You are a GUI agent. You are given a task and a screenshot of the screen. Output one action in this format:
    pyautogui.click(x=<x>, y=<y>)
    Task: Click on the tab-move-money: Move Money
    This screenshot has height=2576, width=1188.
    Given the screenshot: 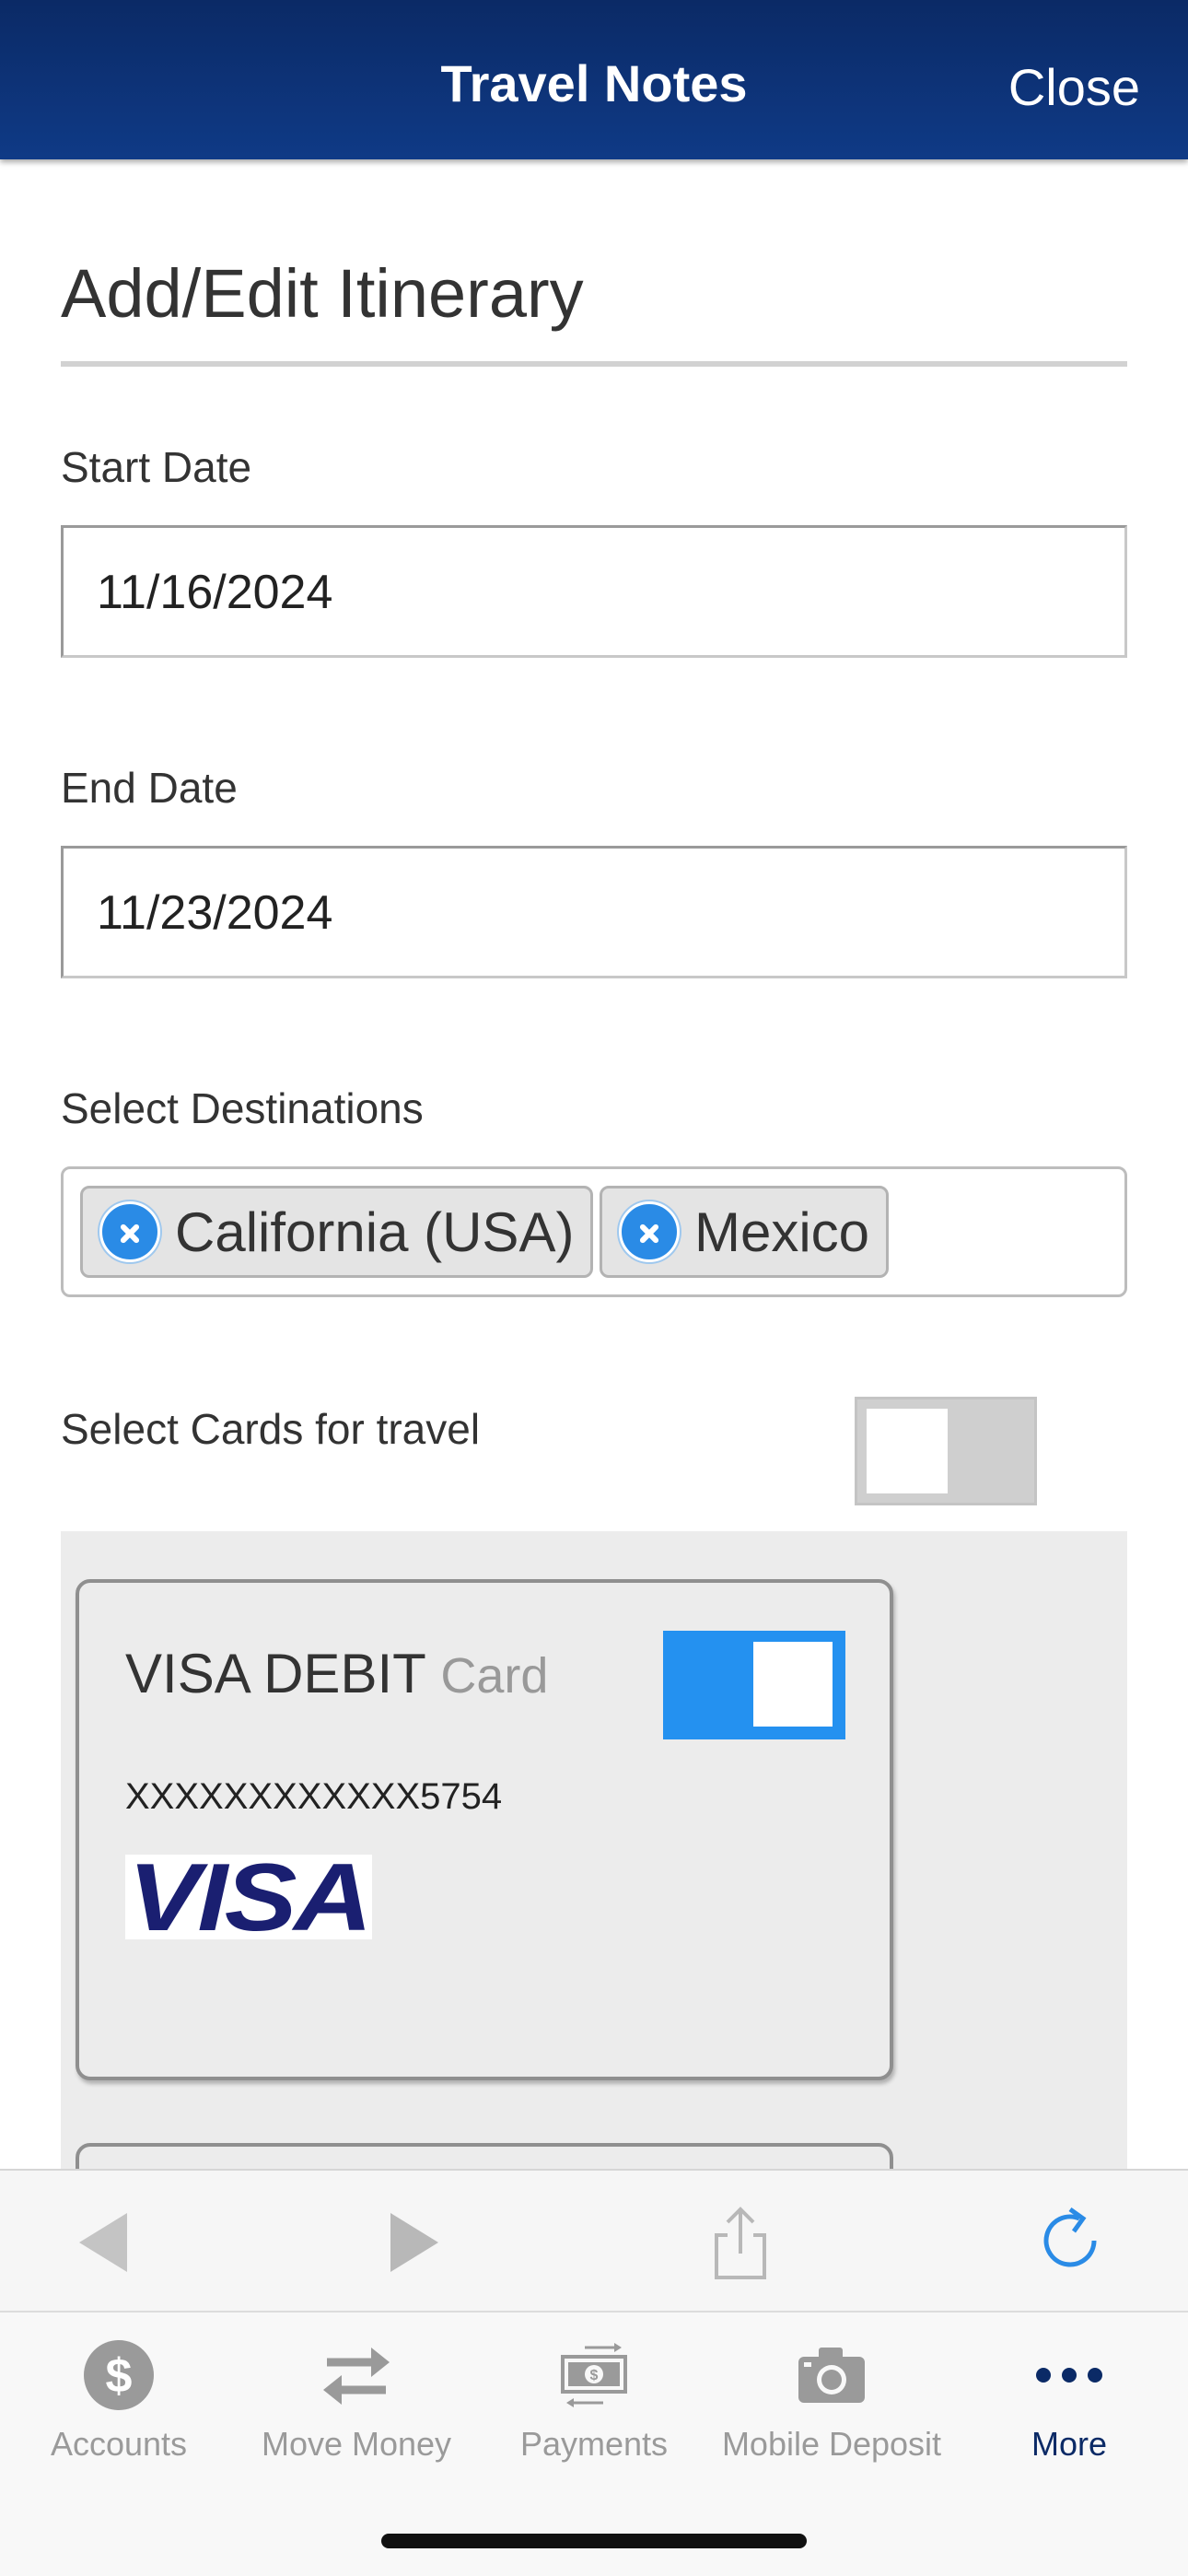 What is the action you would take?
    pyautogui.click(x=356, y=2405)
    